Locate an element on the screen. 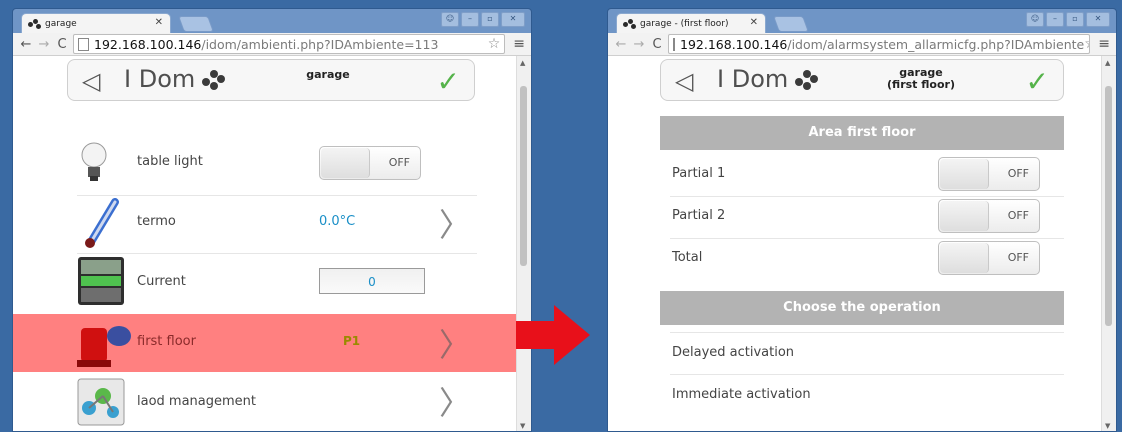  section-header: Area first floor is located at coordinates (862, 133).